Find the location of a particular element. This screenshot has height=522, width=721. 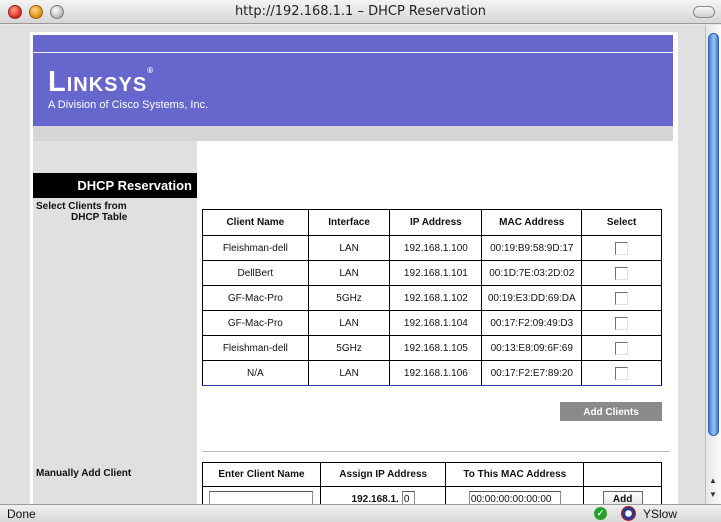

col-header-interface: Interface is located at coordinates (349, 222).